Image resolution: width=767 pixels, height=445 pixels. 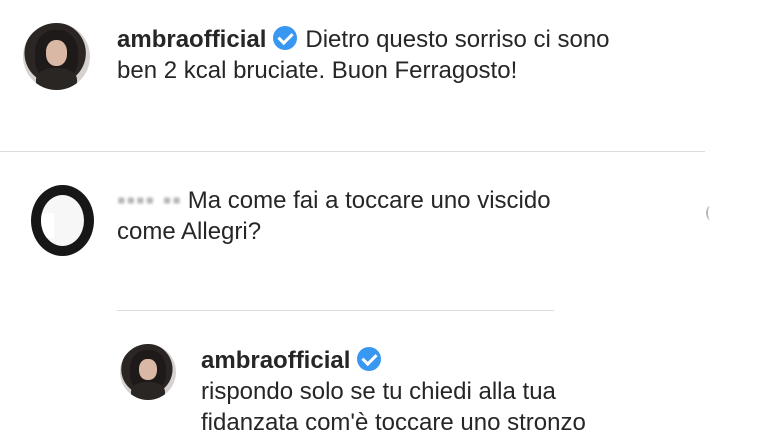 I want to click on comment-divider, so click(x=352, y=151).